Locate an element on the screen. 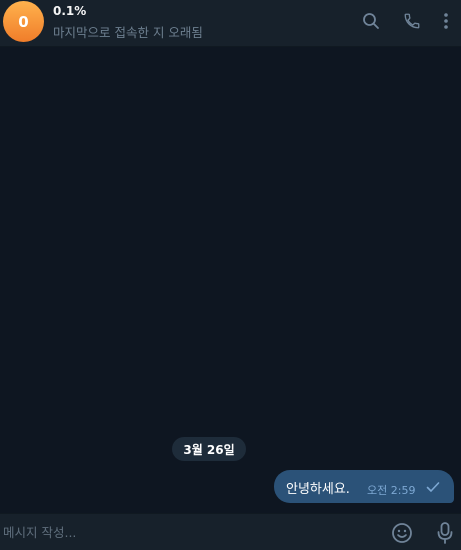  avatar: 0 is located at coordinates (23, 21).